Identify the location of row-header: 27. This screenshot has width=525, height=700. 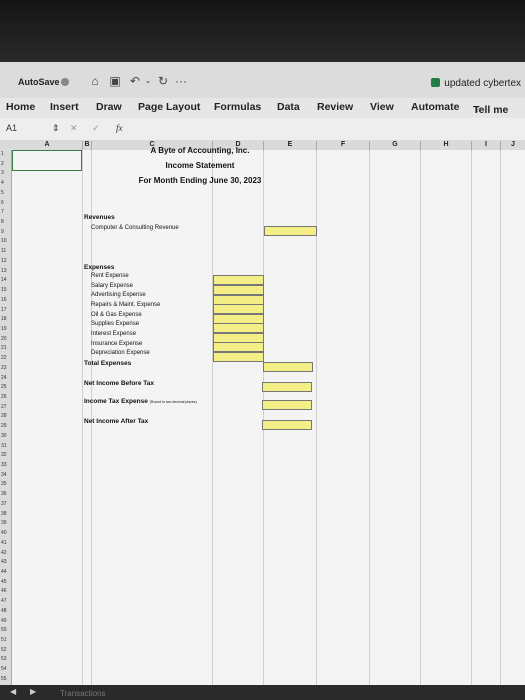
(4, 407).